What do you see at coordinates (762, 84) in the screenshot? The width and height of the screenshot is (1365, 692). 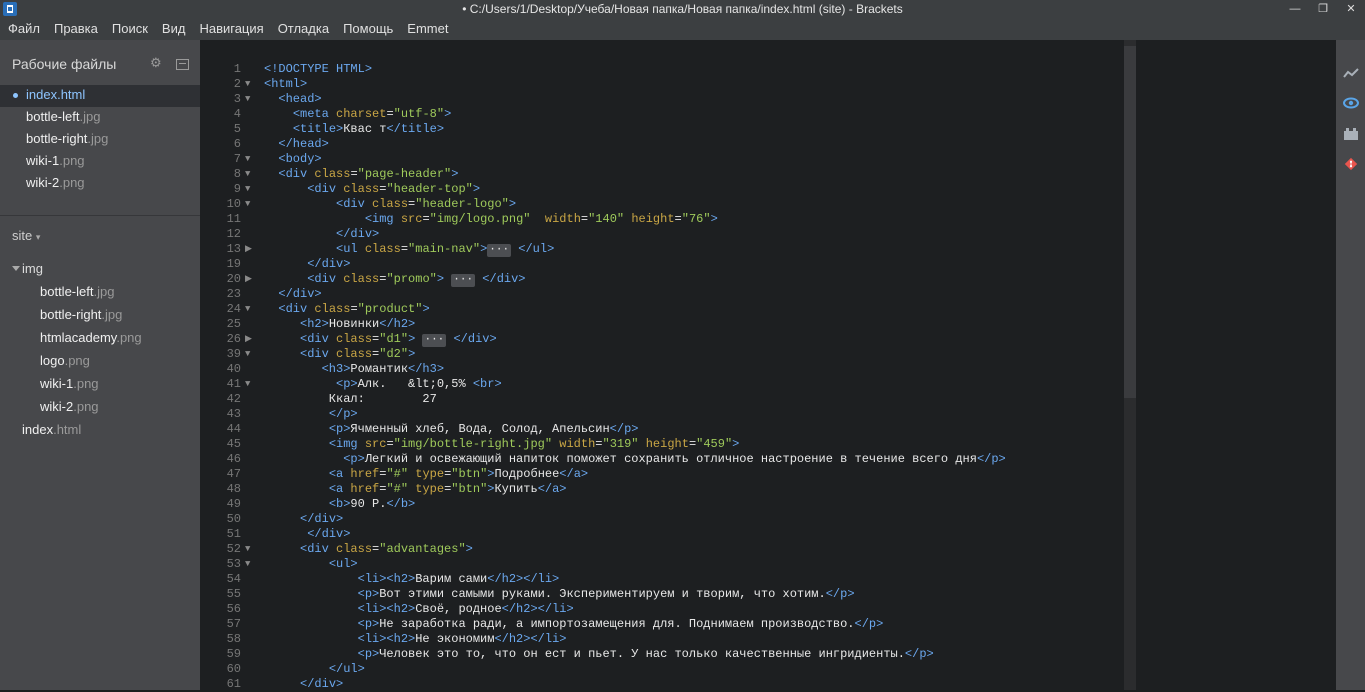 I see `code-line: 2 ▼ <html>` at bounding box center [762, 84].